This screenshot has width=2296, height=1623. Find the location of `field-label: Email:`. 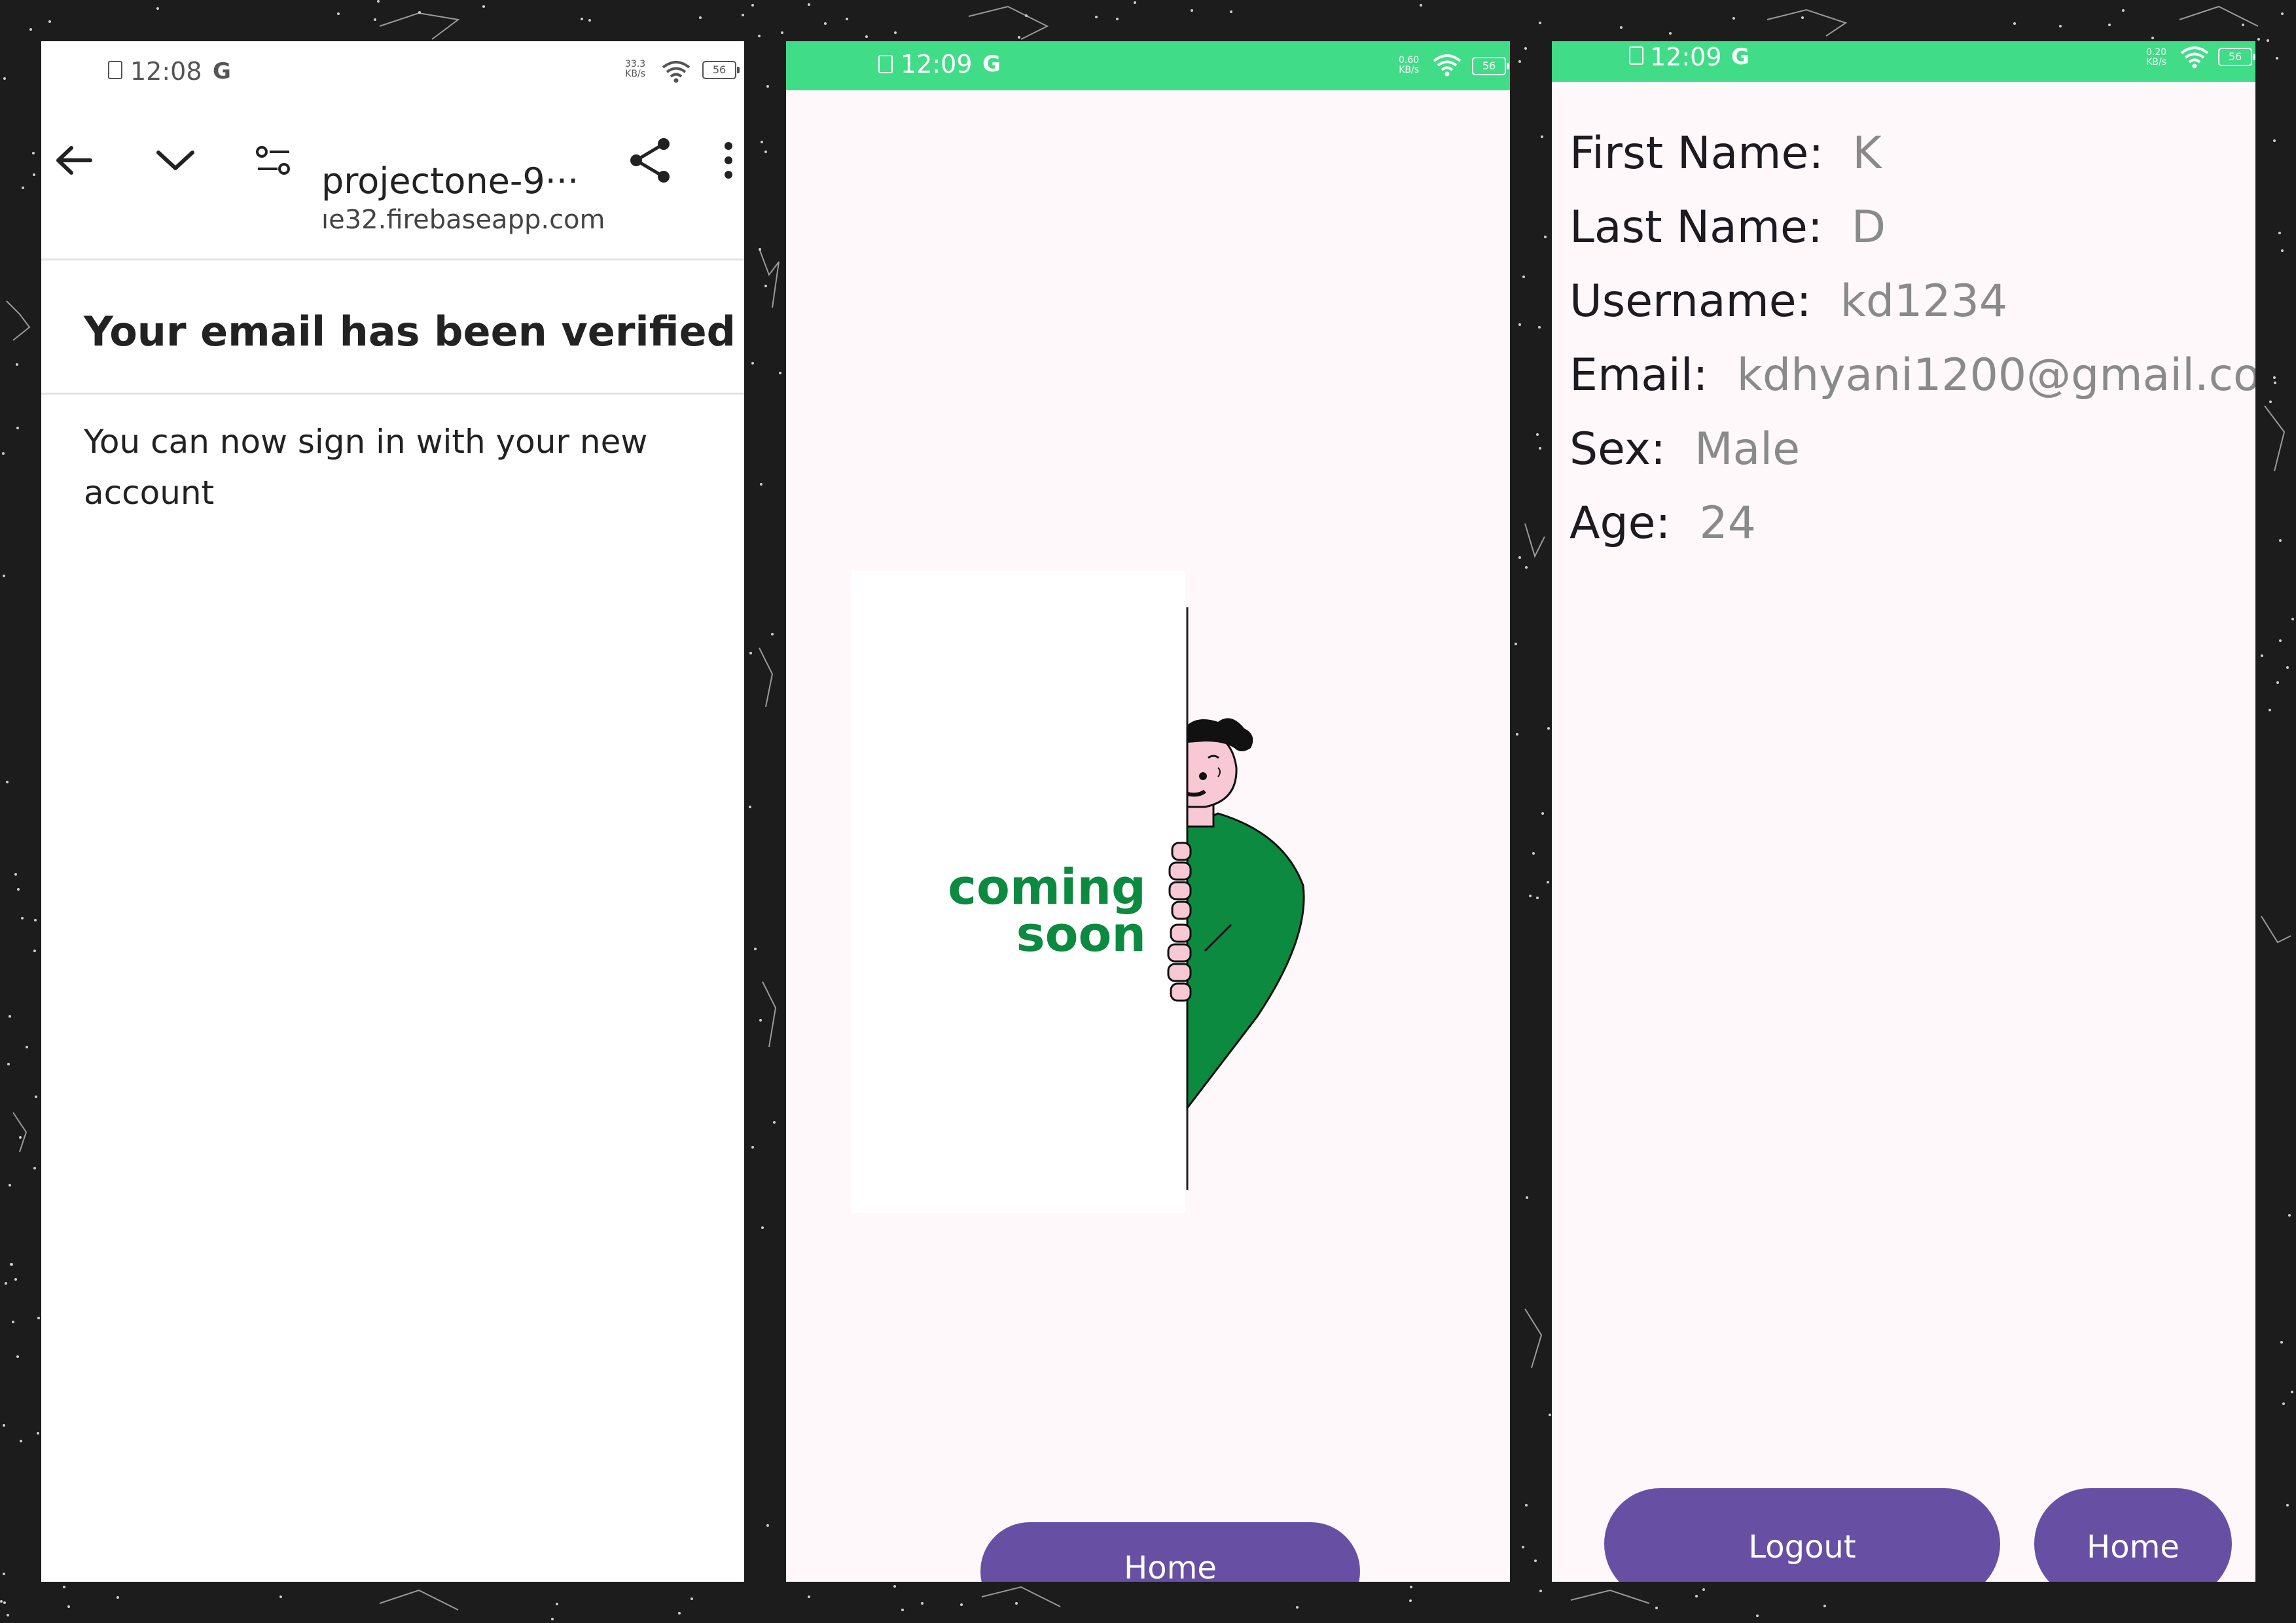

field-label: Email: is located at coordinates (1639, 375).